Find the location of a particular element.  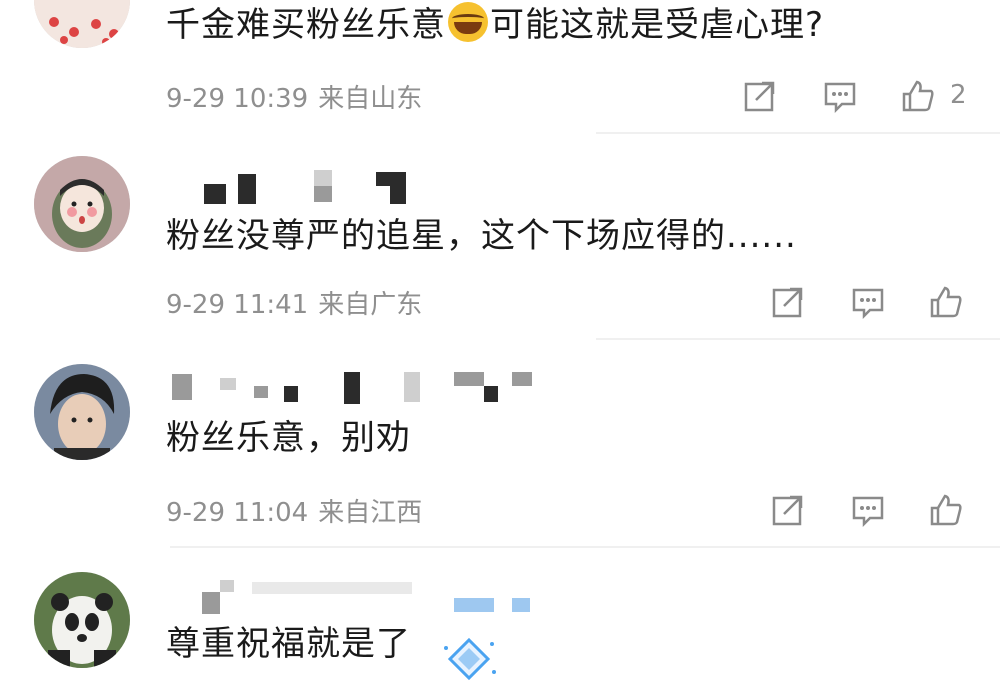

comment-date: 9-29 11:41 is located at coordinates (237, 305).